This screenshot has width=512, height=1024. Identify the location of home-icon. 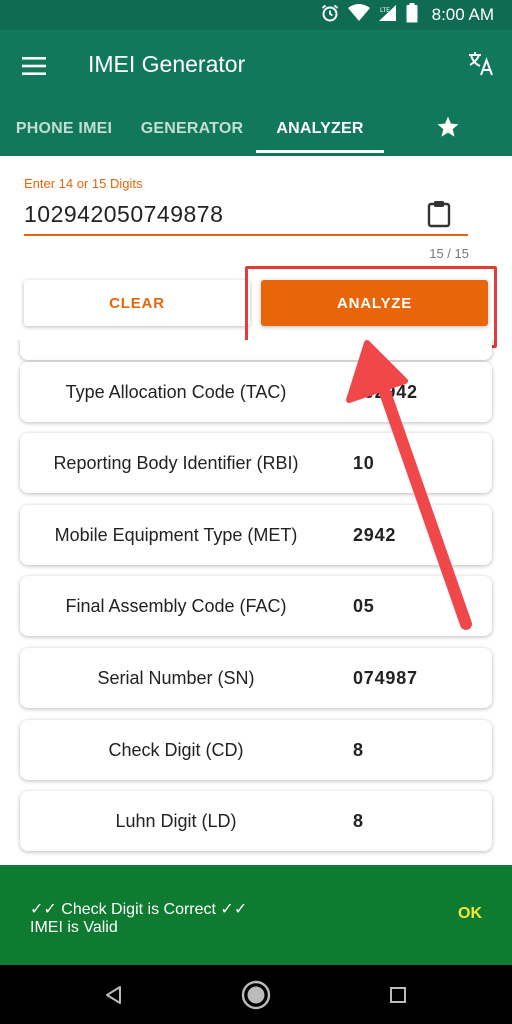
(256, 995).